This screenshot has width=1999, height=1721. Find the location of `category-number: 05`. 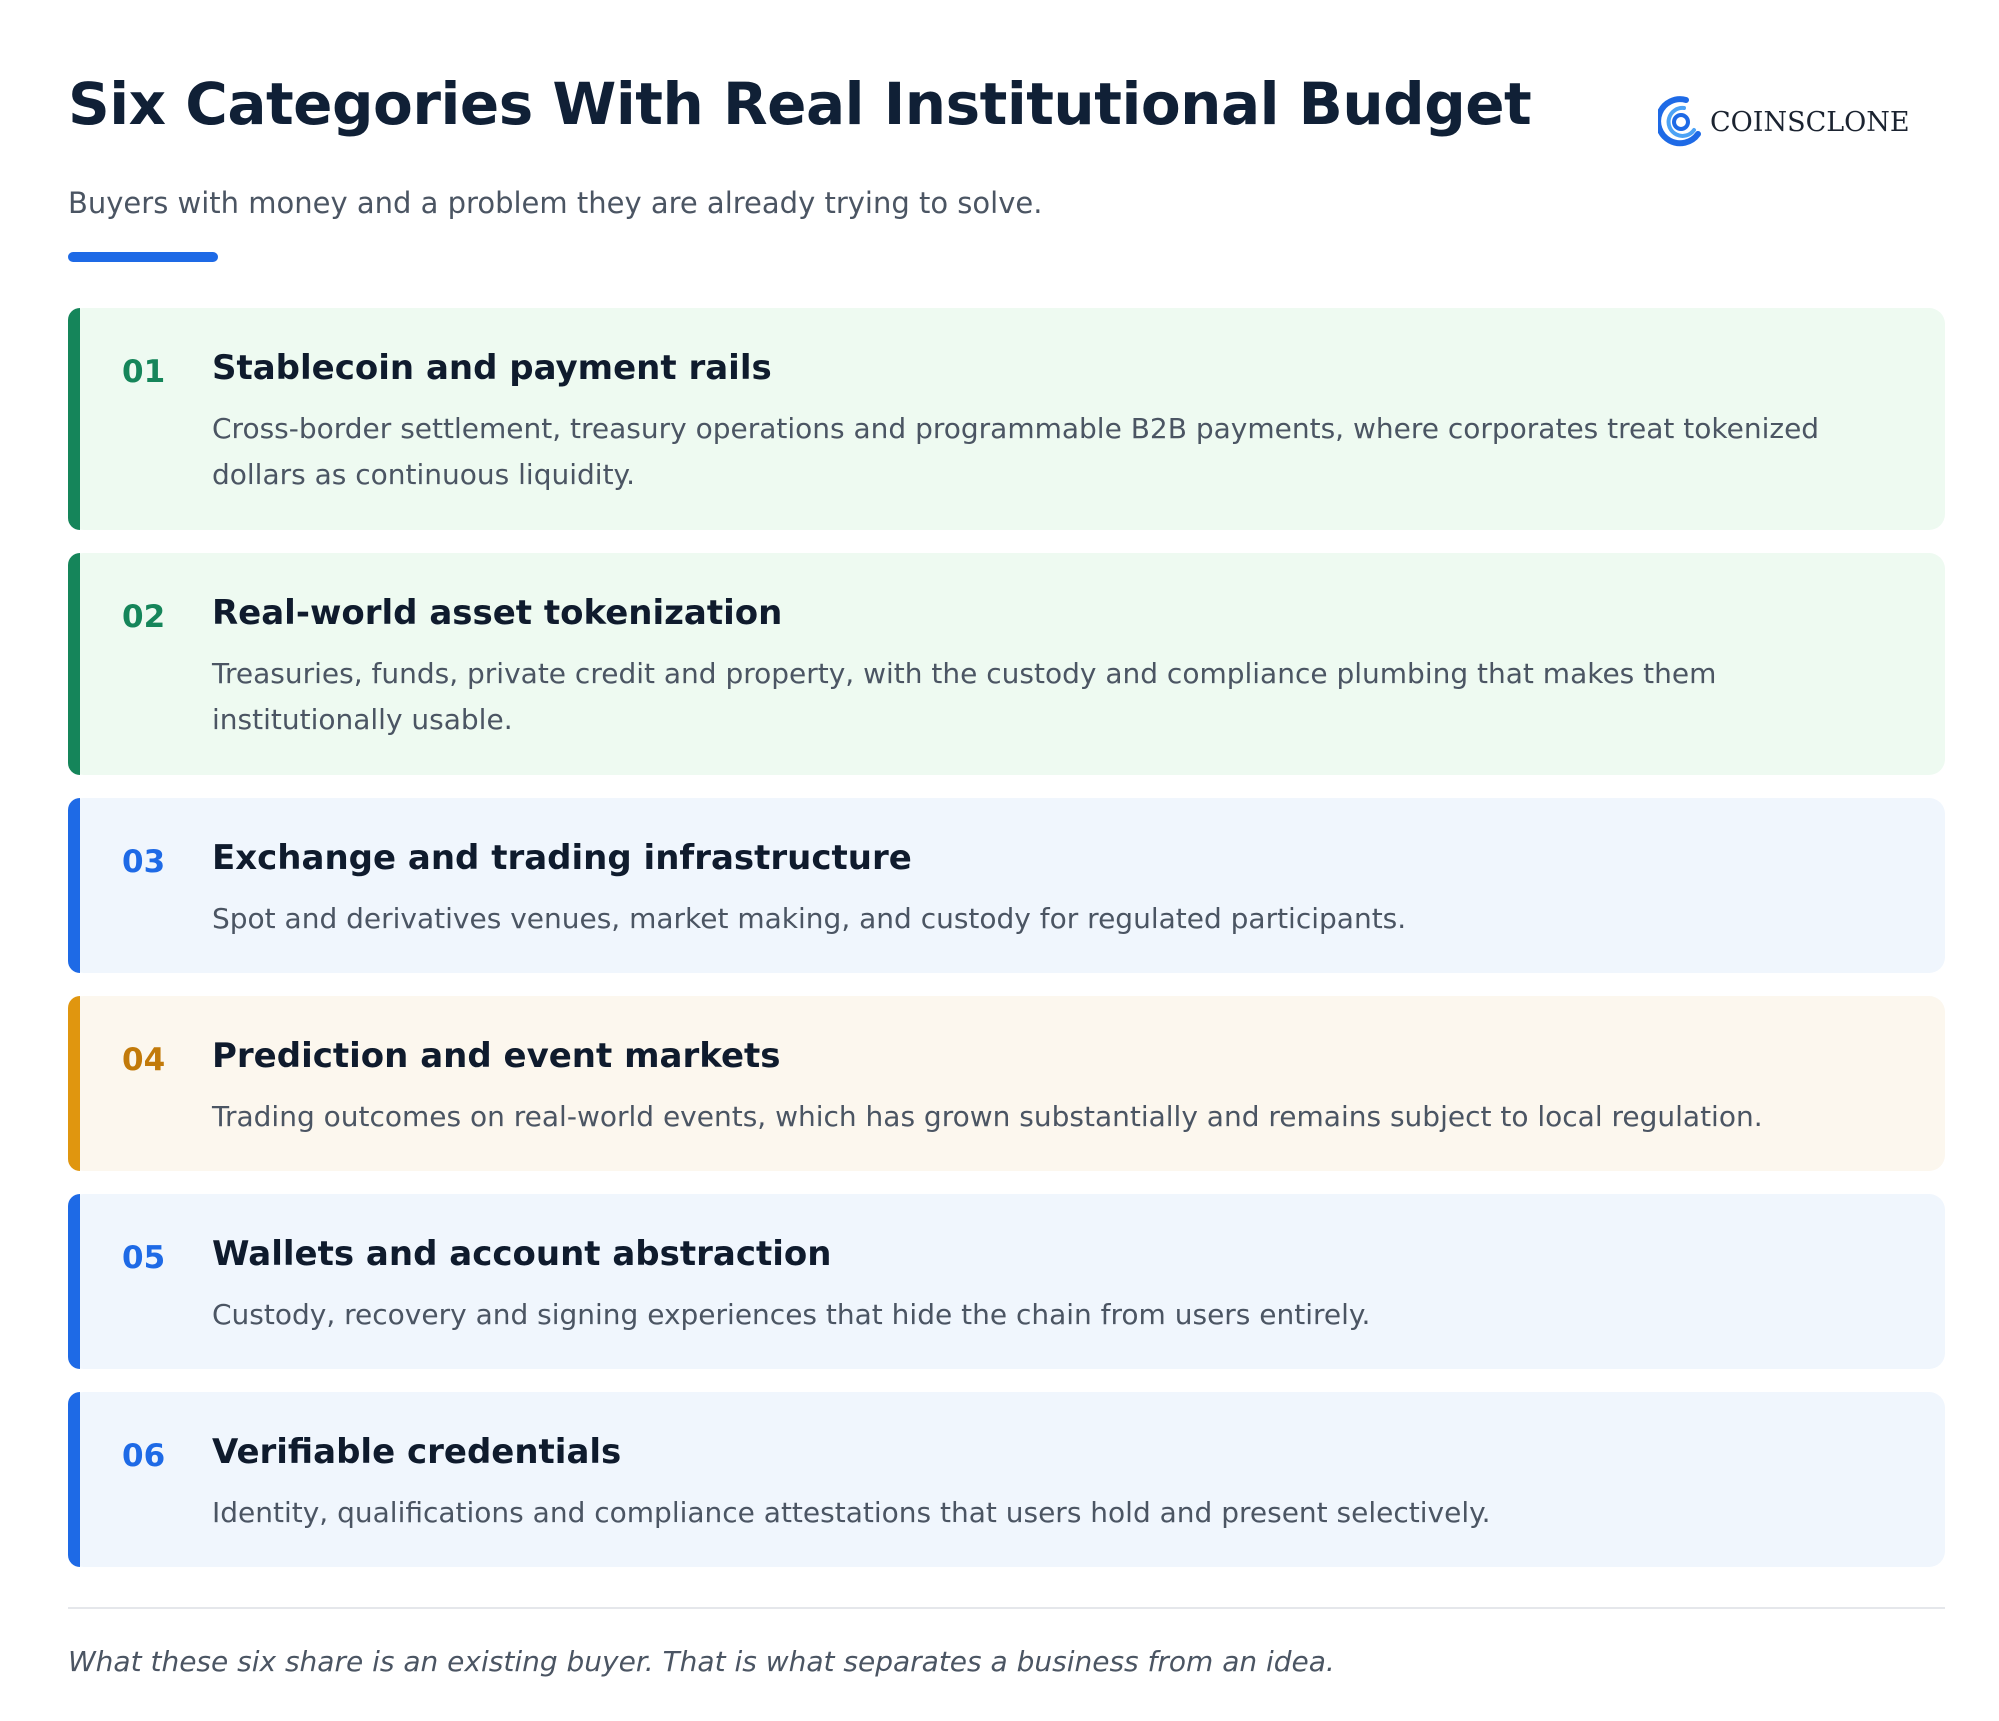

category-number: 05 is located at coordinates (144, 1258).